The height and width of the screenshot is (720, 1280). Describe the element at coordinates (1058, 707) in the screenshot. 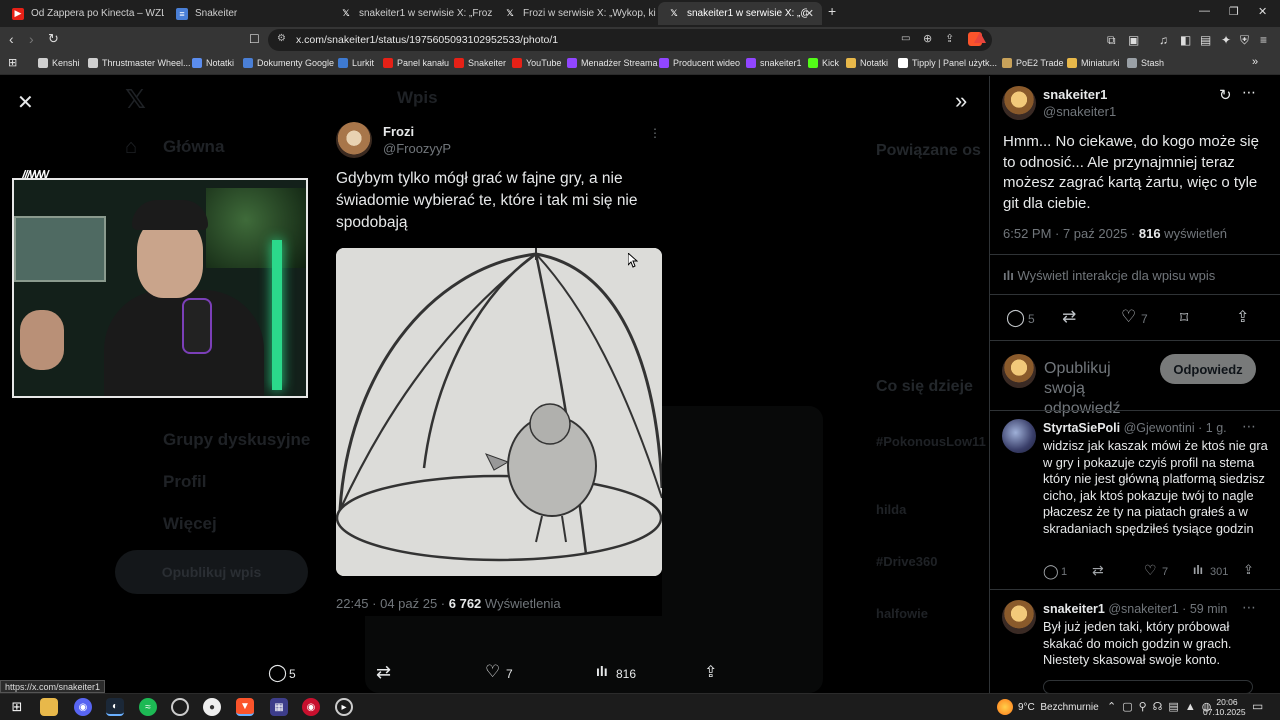

I see `weather-text: 9°C Bezchmurnie` at that location.